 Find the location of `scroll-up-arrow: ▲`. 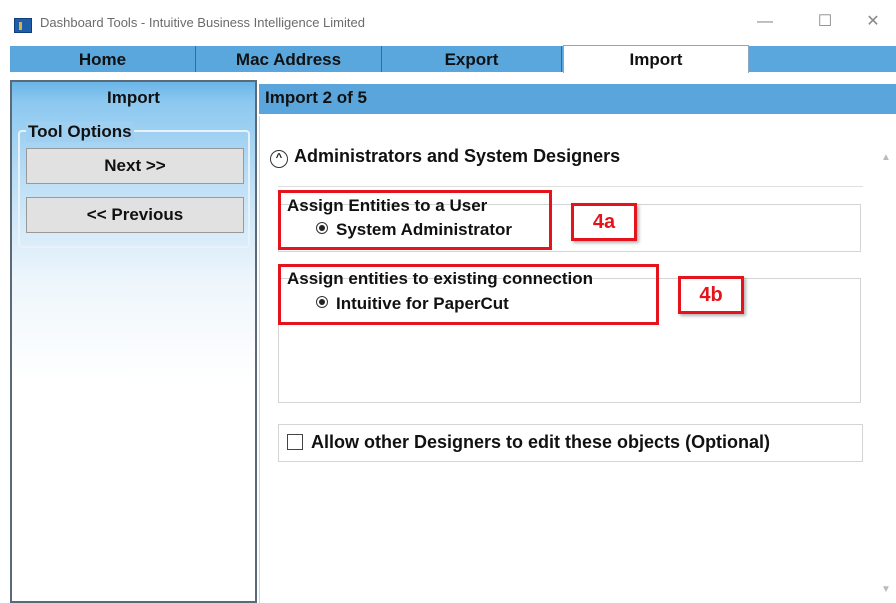

scroll-up-arrow: ▲ is located at coordinates (886, 157).